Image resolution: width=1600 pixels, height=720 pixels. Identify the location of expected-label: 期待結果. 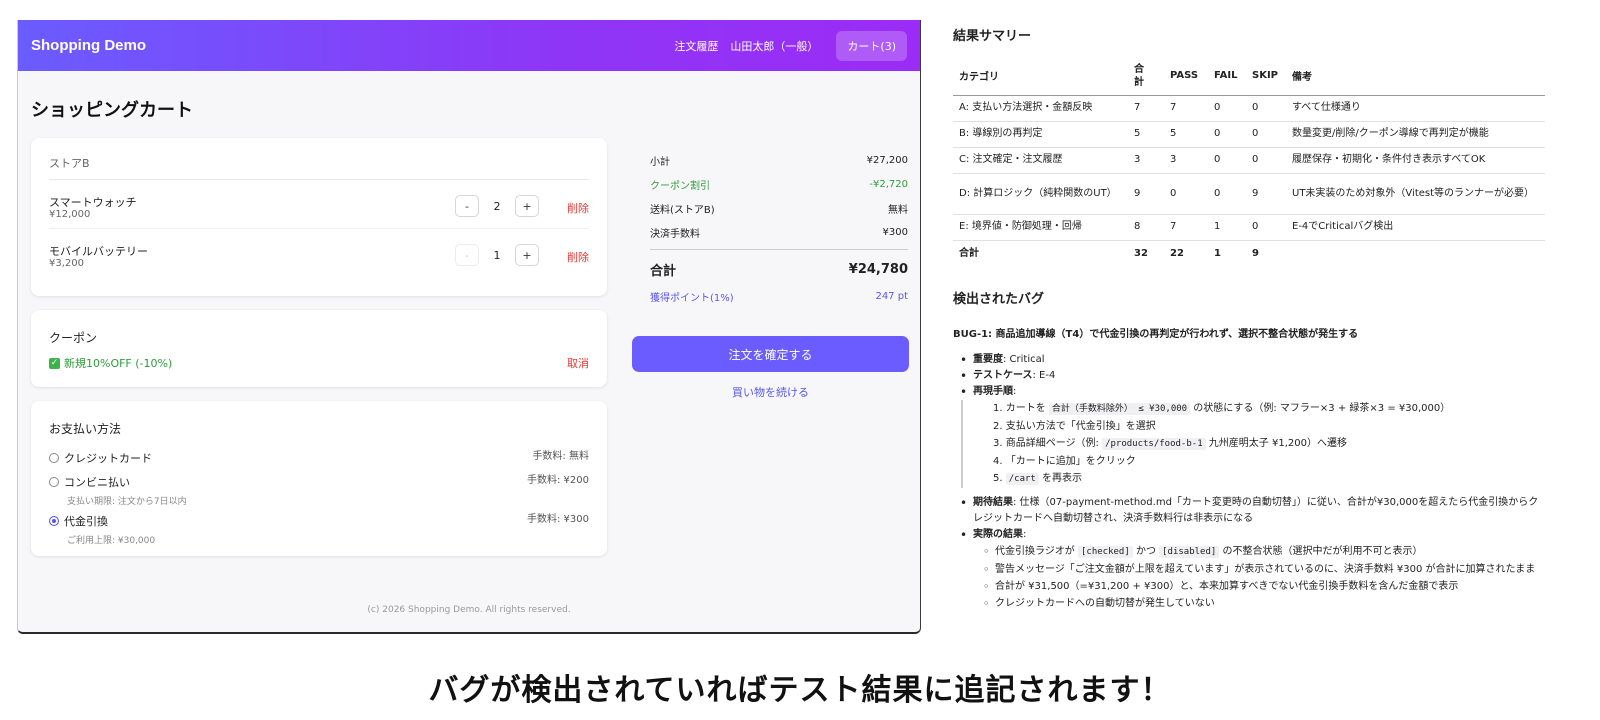
(993, 502).